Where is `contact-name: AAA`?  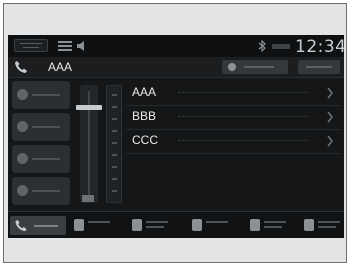
contact-name: AAA is located at coordinates (144, 92).